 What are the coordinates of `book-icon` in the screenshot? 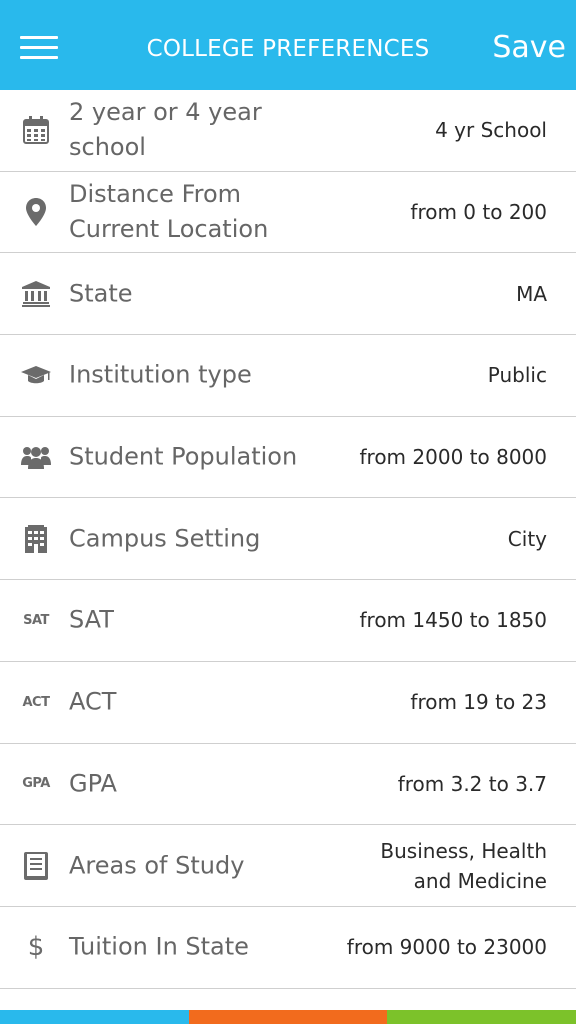 It's located at (36, 866).